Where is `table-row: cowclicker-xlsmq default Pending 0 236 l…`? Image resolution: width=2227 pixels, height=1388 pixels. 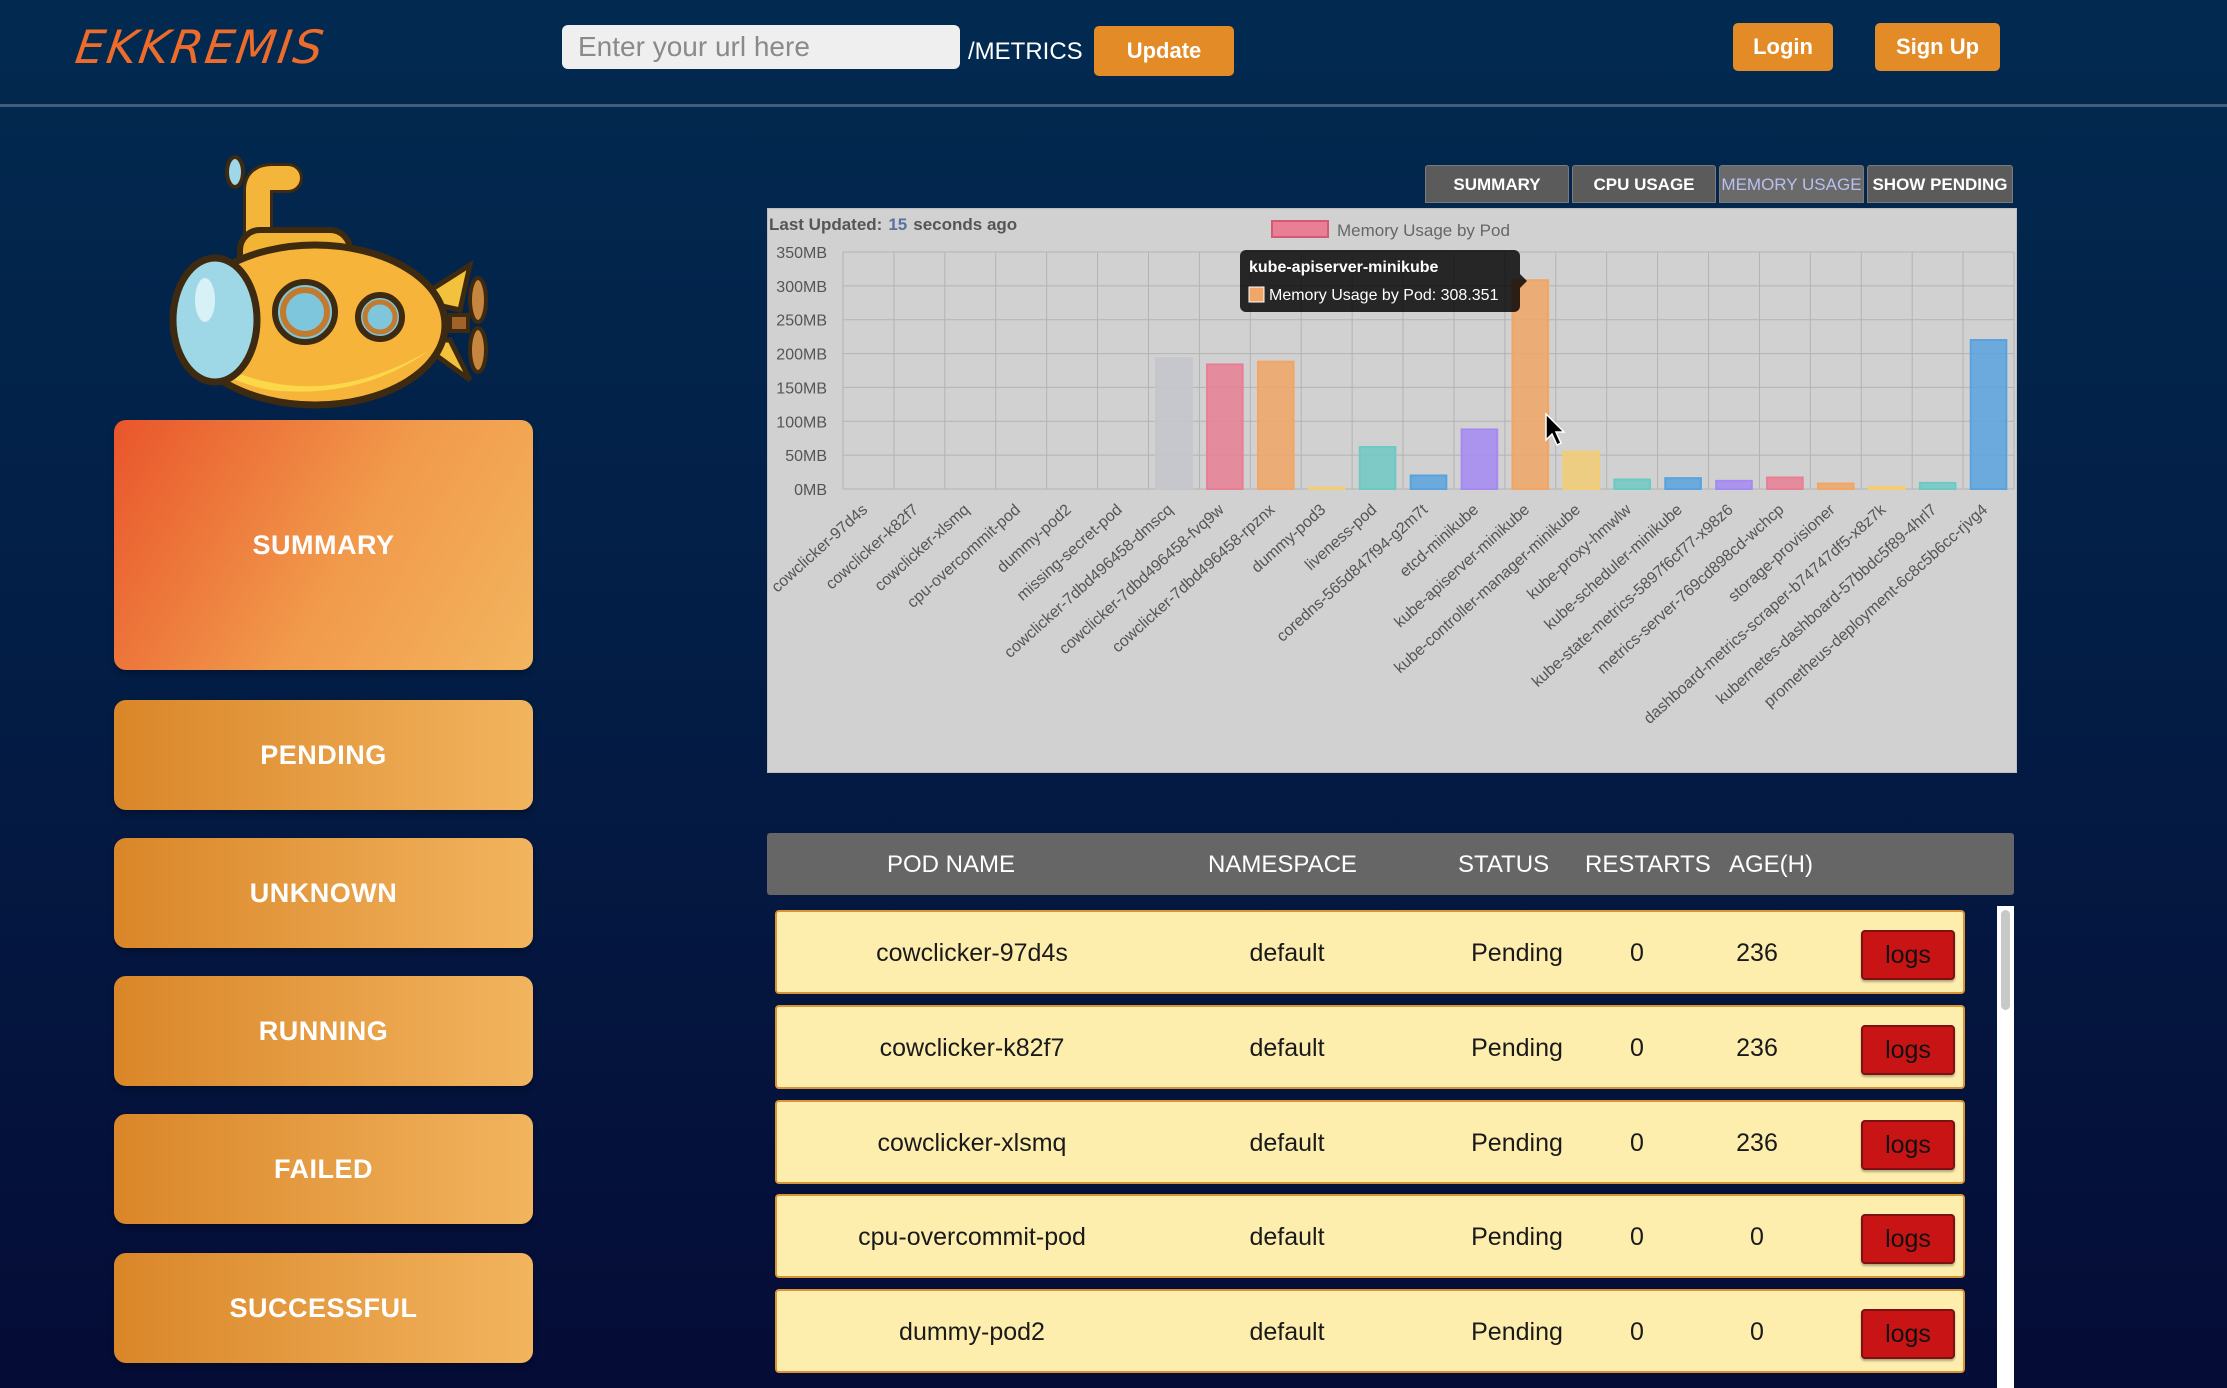
table-row: cowclicker-xlsmq default Pending 0 236 l… is located at coordinates (1370, 1142).